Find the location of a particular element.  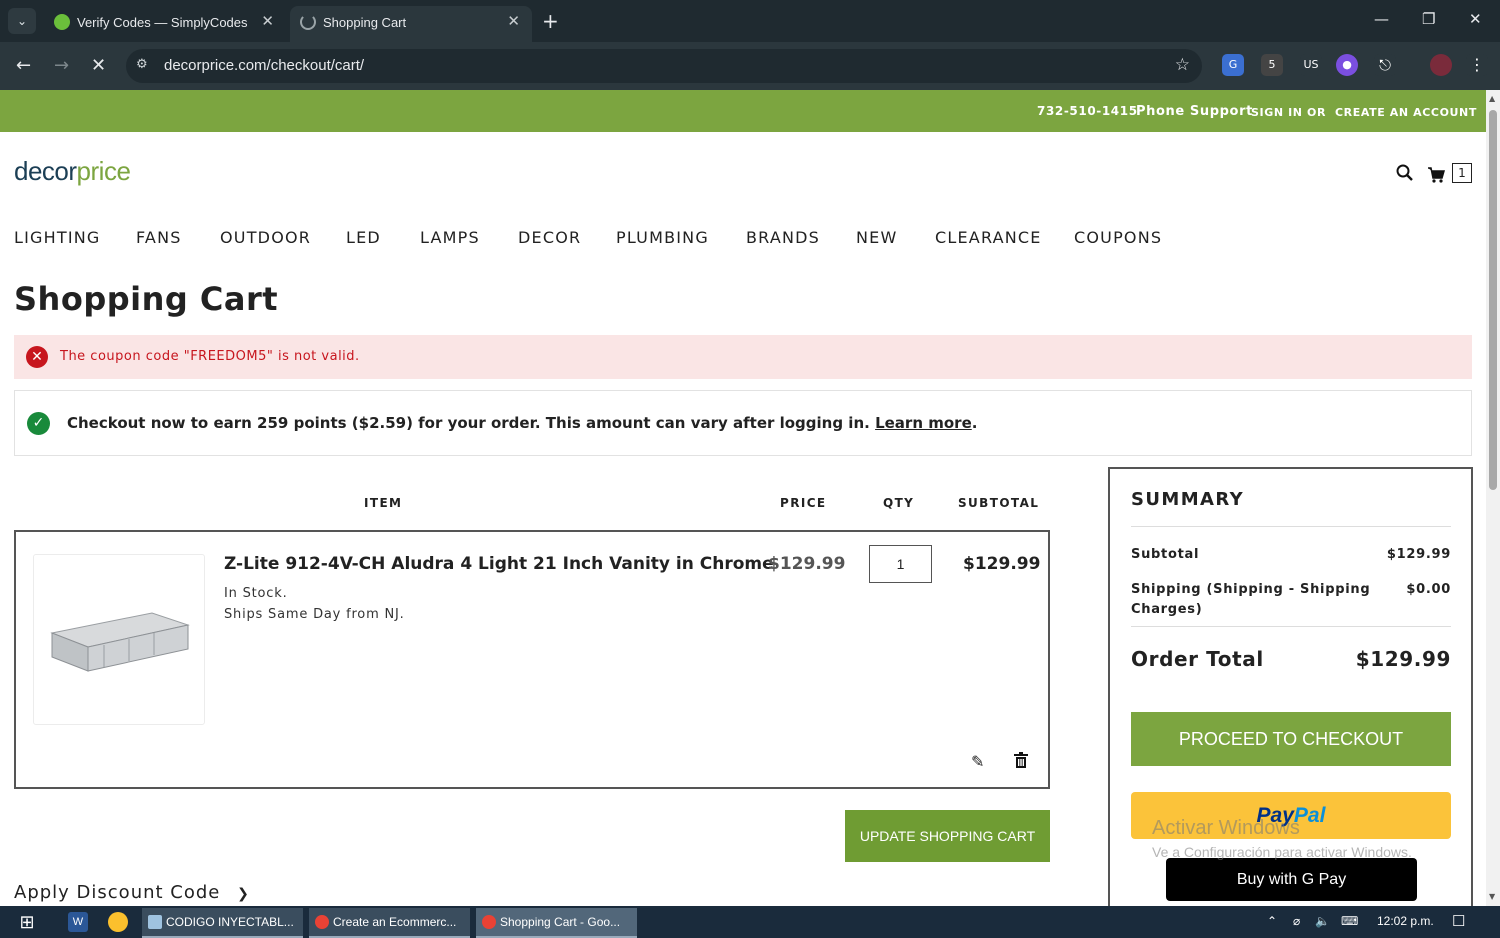

notification-icon: ☐ is located at coordinates (1458, 921).